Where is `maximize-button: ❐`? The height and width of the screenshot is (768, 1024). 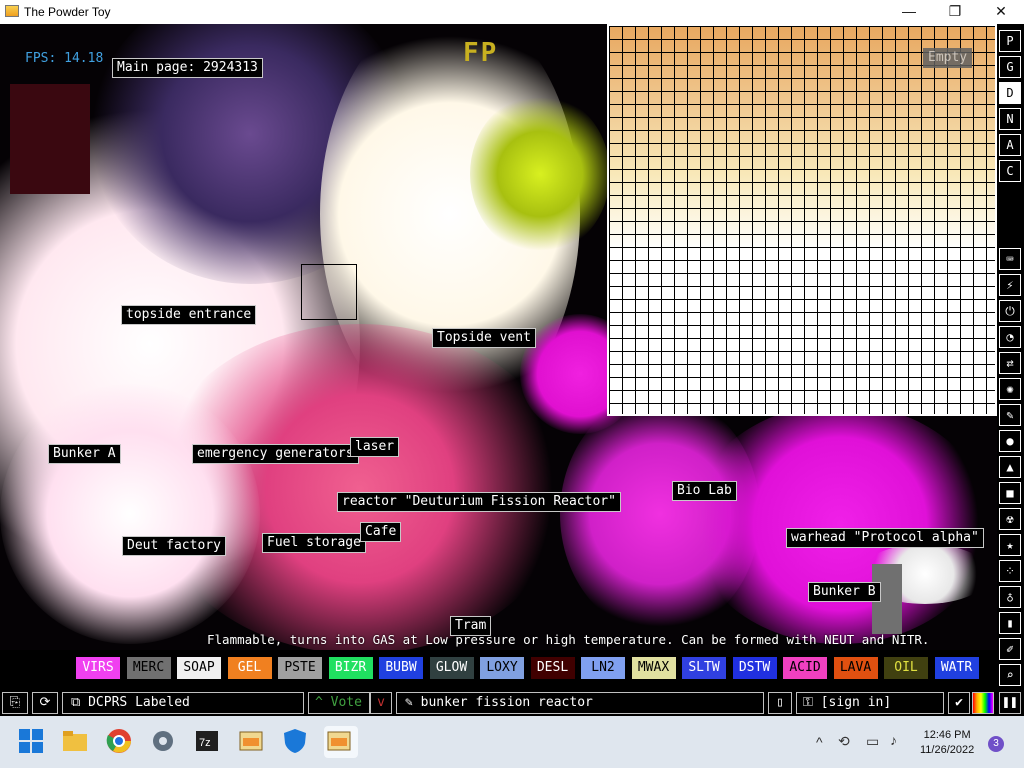 maximize-button: ❐ is located at coordinates (955, 12).